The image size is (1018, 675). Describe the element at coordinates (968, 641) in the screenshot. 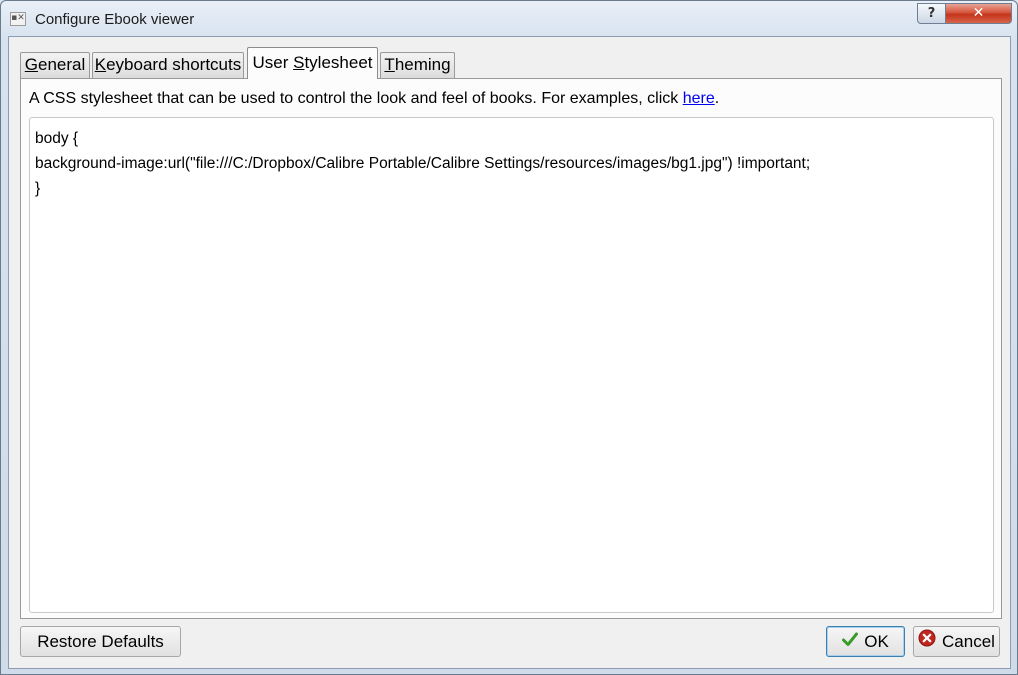

I see `cancel-label: Cancel` at that location.